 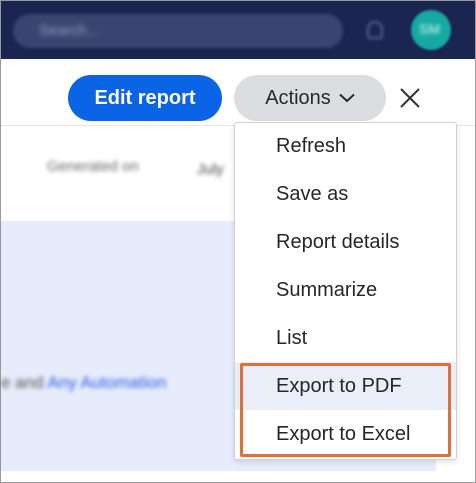 I want to click on menu-item-refresh: Refresh, so click(x=345, y=146).